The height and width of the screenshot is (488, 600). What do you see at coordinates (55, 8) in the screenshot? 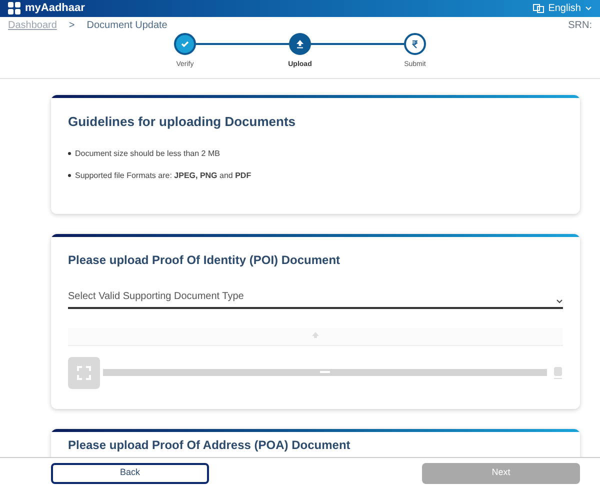
I see `brand-name: myAadhaar` at bounding box center [55, 8].